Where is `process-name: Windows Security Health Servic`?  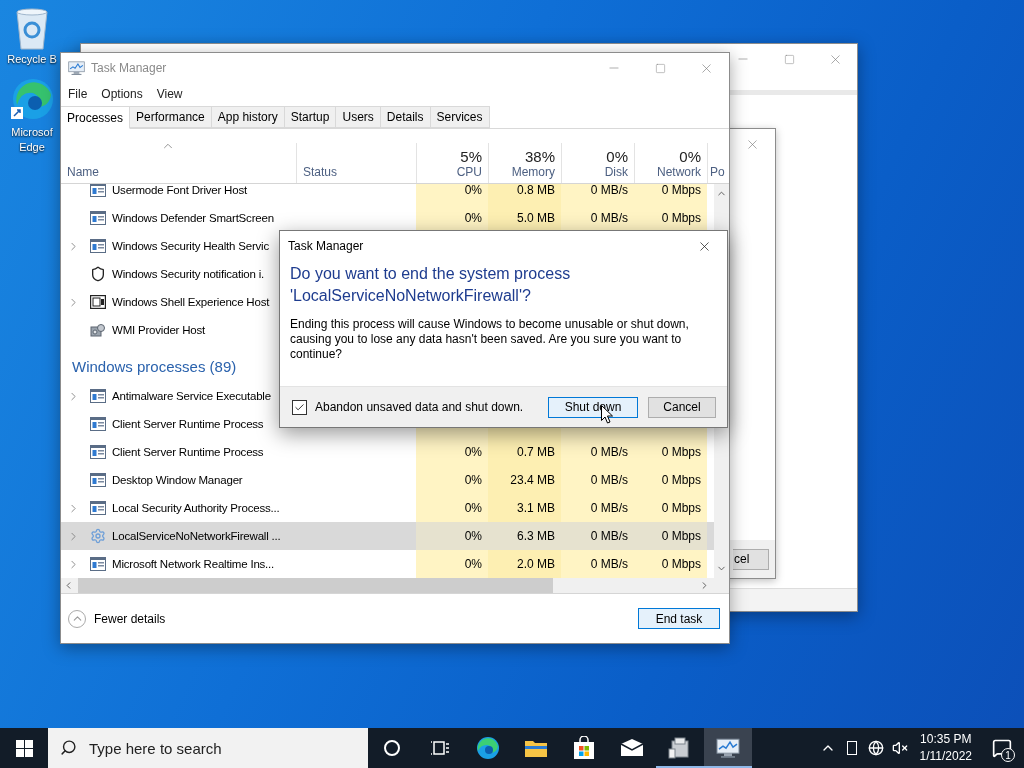 process-name: Windows Security Health Servic is located at coordinates (190, 246).